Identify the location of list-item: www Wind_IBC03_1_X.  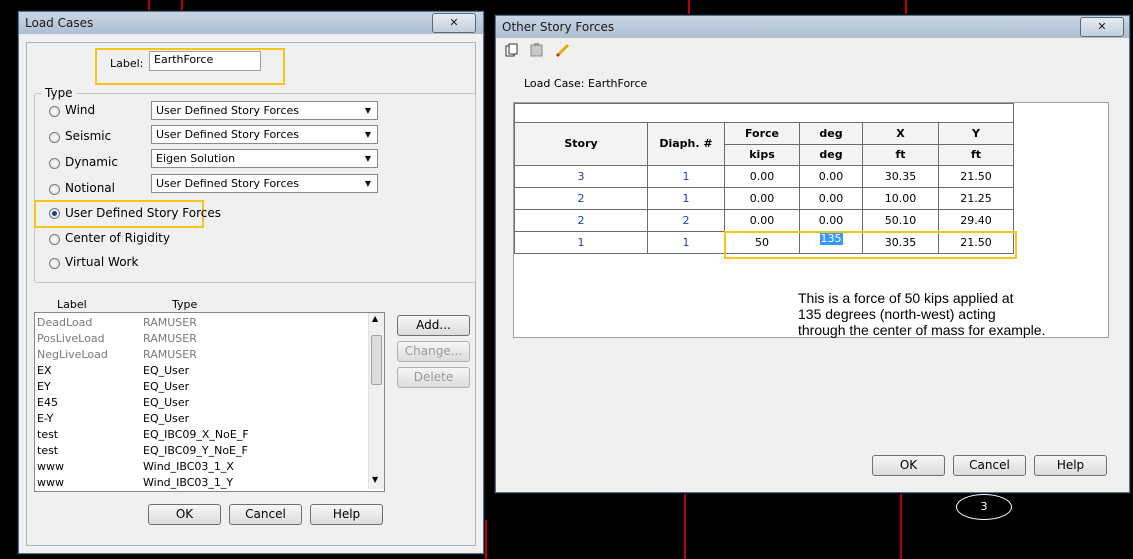
(200, 467).